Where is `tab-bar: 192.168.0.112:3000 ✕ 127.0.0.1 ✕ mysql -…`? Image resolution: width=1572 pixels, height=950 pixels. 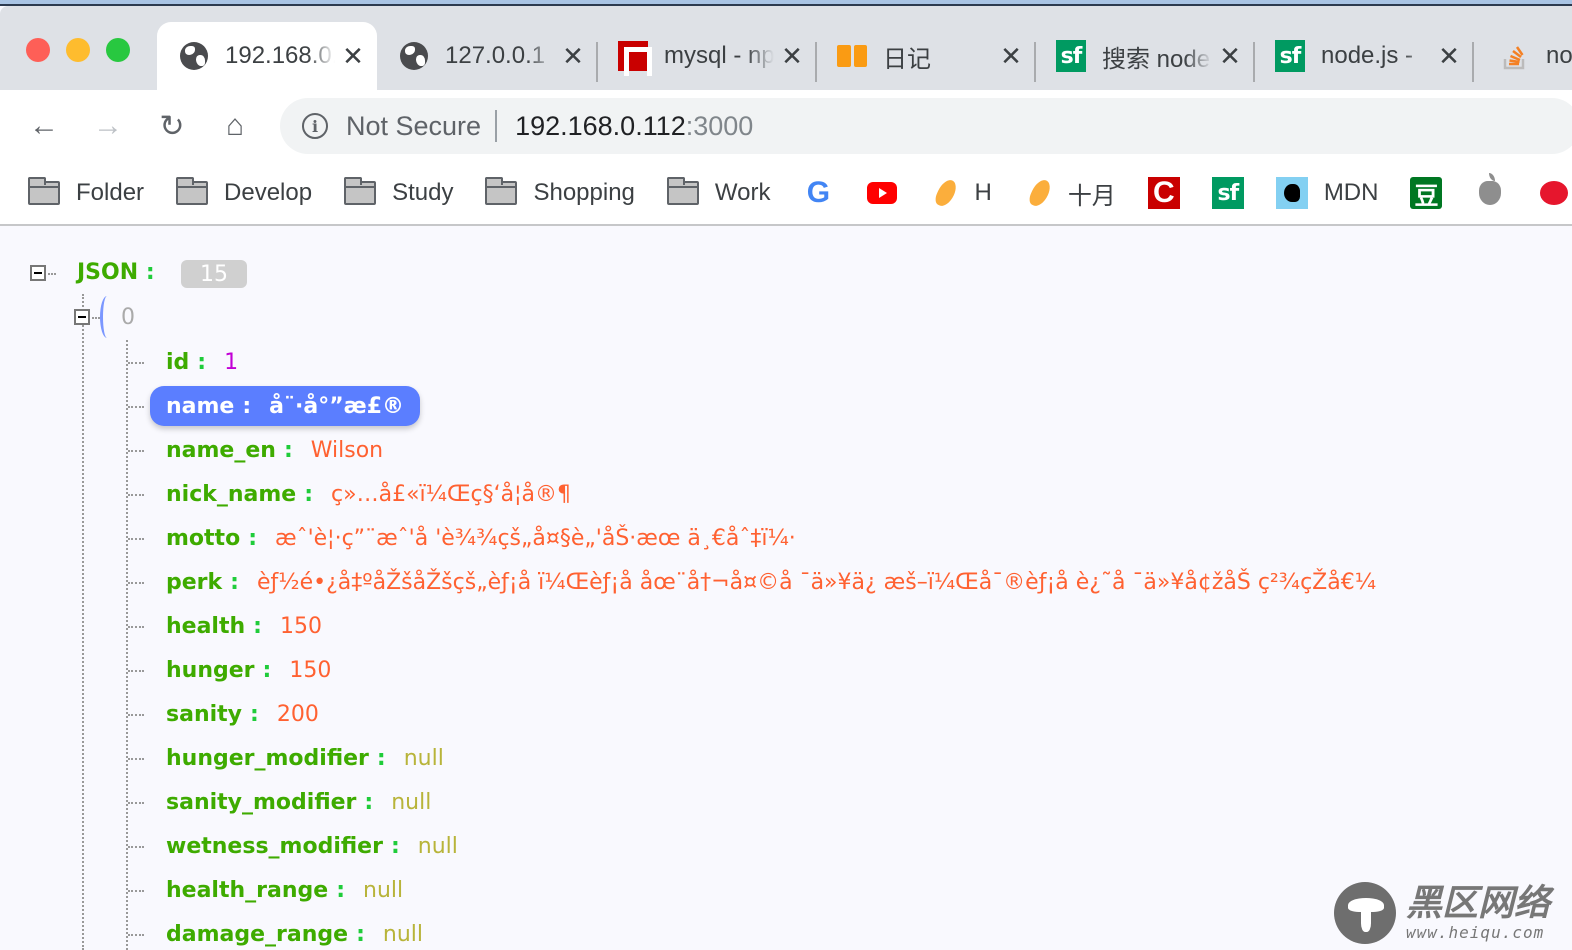
tab-bar: 192.168.0.112:3000 ✕ 127.0.0.1 ✕ mysql -… is located at coordinates (786, 48).